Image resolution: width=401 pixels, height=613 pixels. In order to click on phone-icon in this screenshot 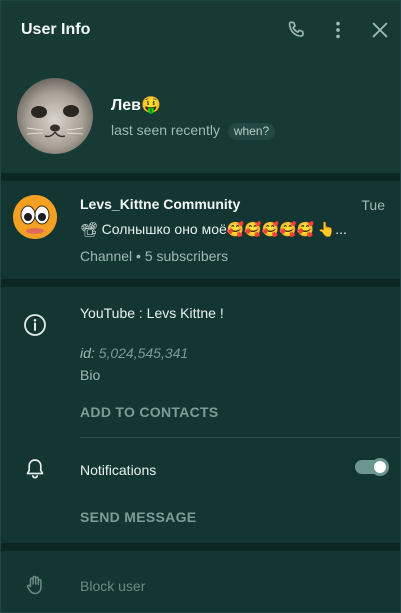, I will do `click(296, 30)`.